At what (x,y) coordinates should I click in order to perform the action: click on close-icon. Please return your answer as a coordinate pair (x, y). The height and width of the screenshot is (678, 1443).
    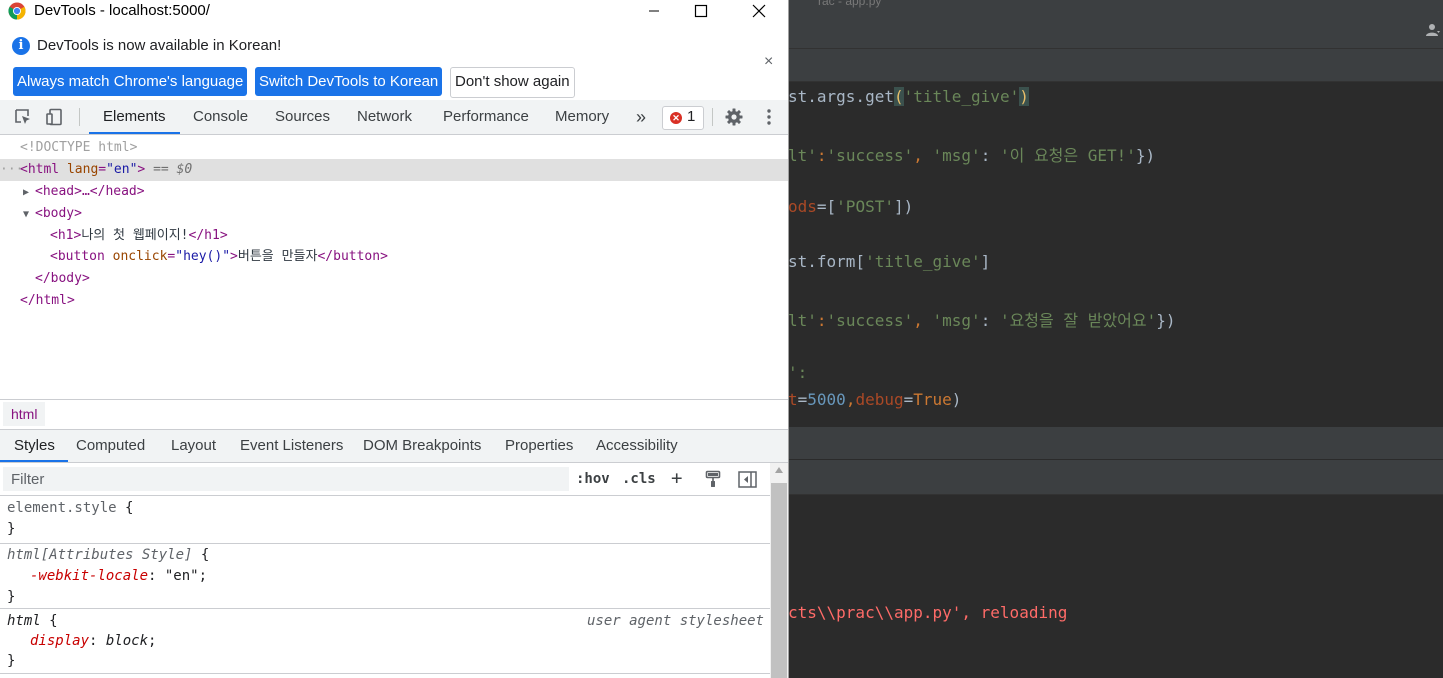
    Looking at the image, I should click on (759, 11).